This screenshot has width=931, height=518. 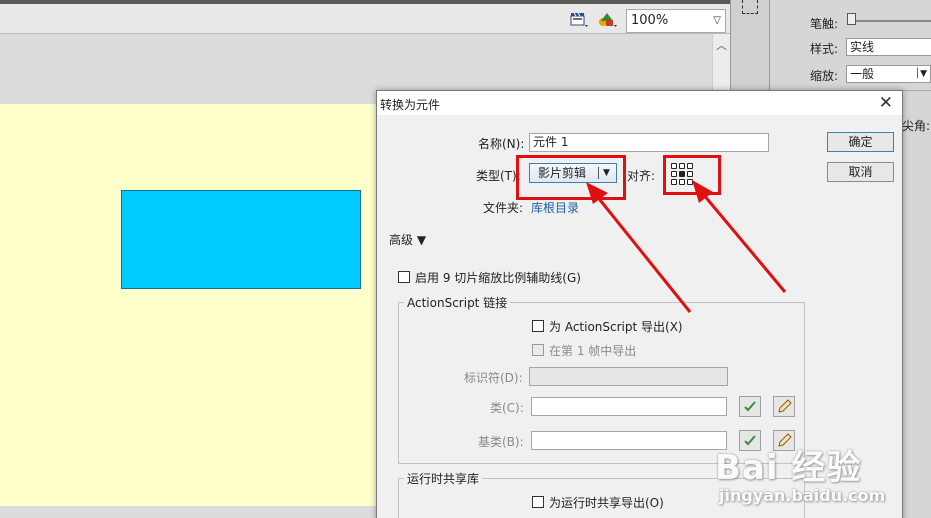 I want to click on export-frame1-label: 在第 1 帧中导出, so click(x=593, y=351).